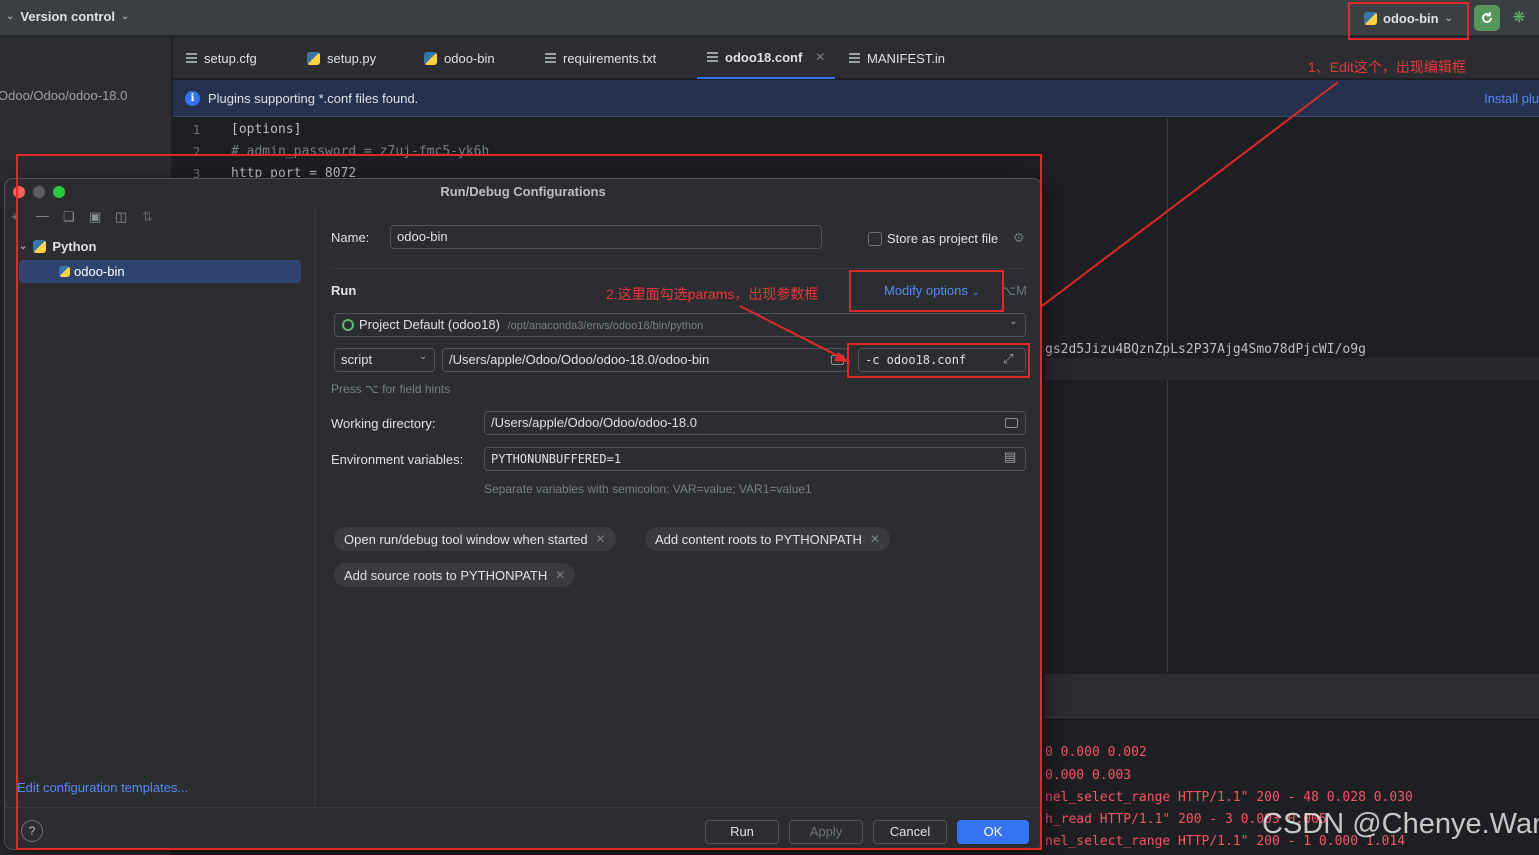  I want to click on tree-item-odoo-bin: odoo-bin, so click(160, 271).